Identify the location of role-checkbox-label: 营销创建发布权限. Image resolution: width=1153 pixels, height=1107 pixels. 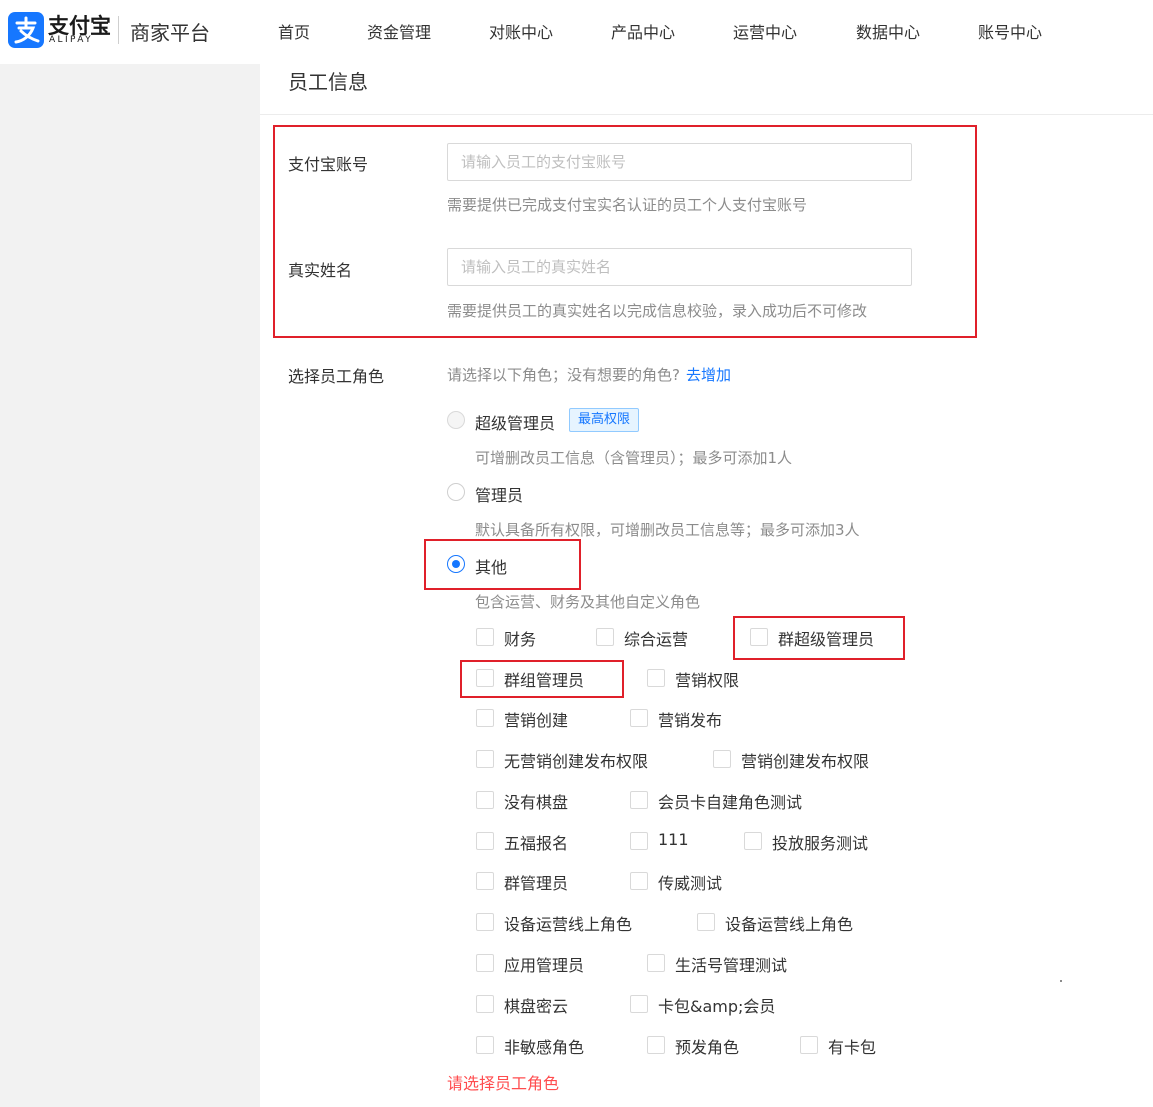
(805, 761).